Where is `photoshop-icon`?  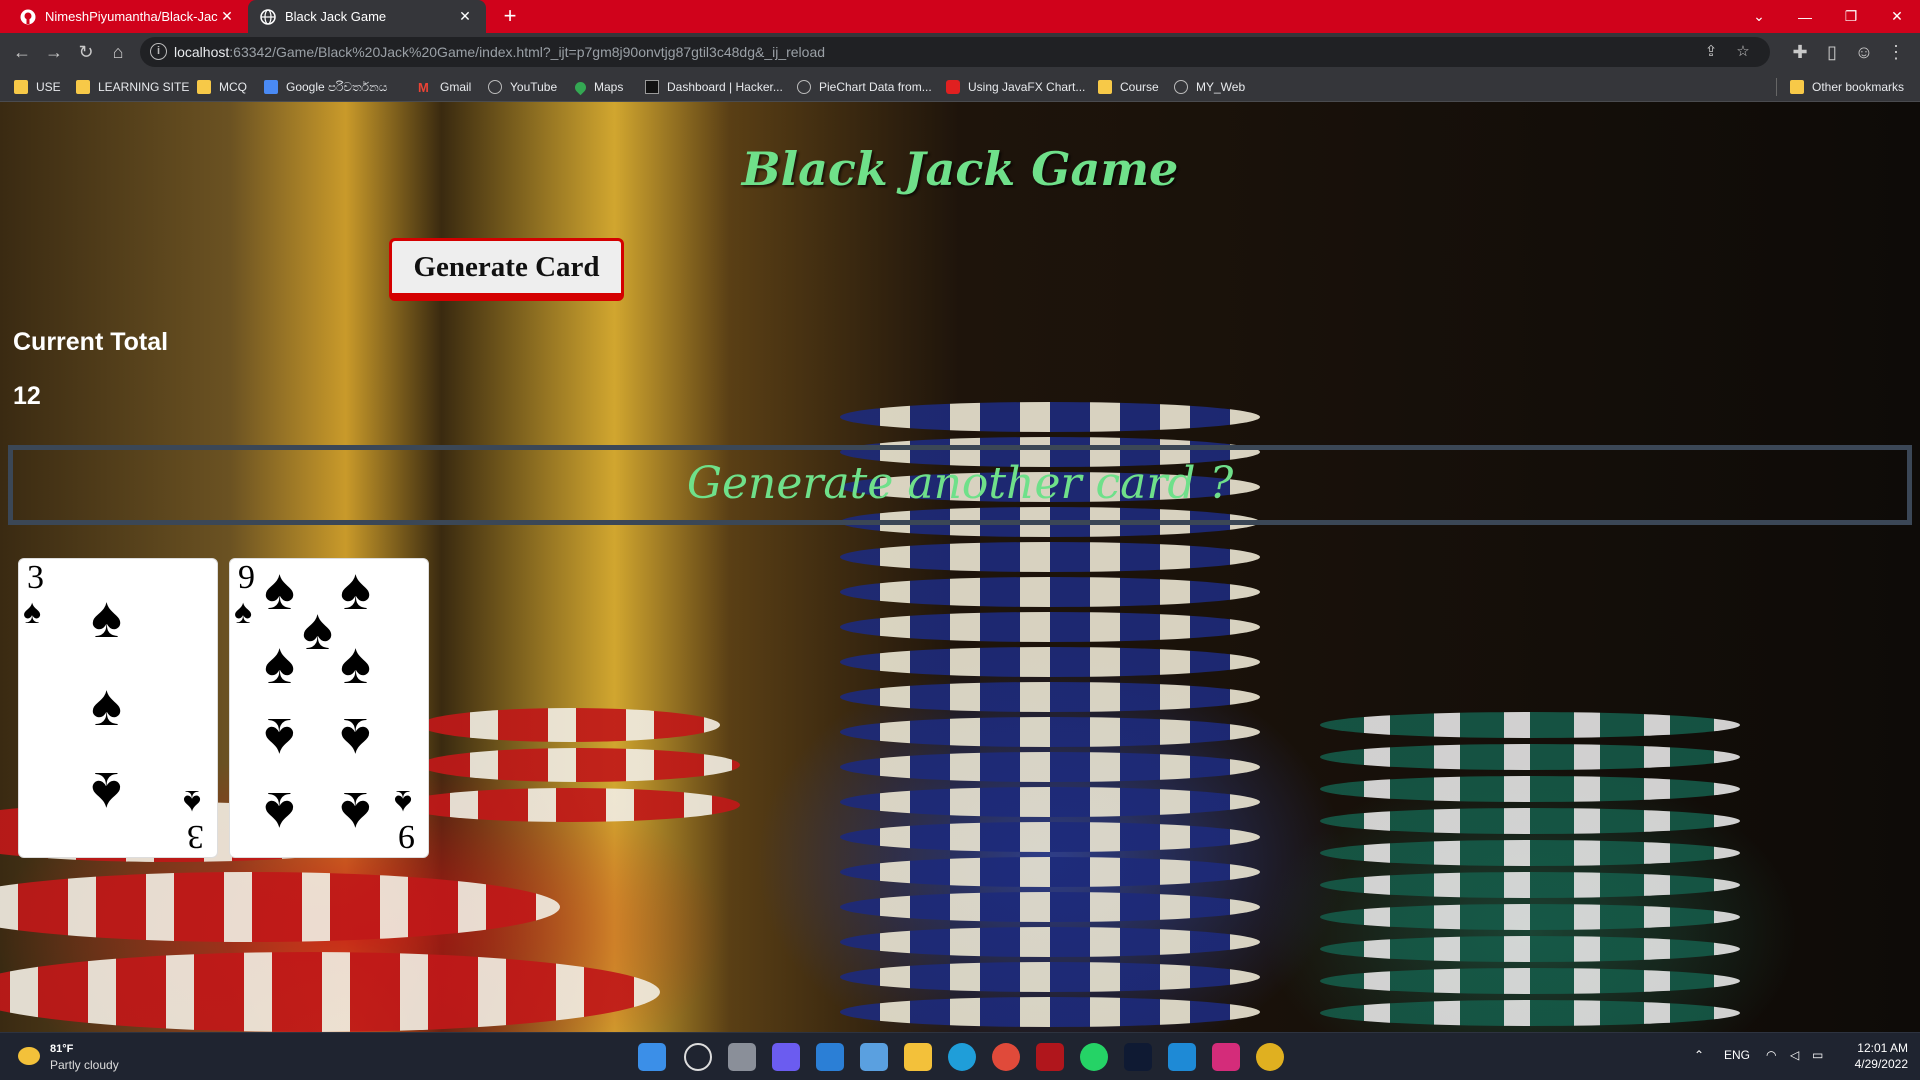
photoshop-icon is located at coordinates (1138, 1057).